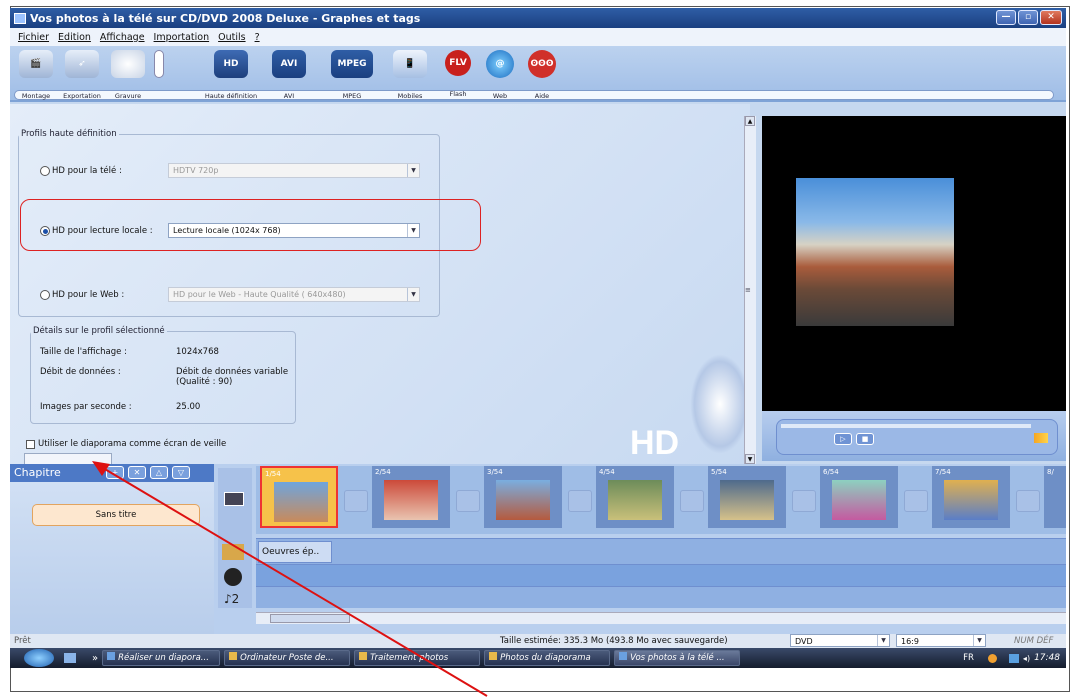  What do you see at coordinates (101, 468) in the screenshot?
I see `annotation-arrowhead` at bounding box center [101, 468].